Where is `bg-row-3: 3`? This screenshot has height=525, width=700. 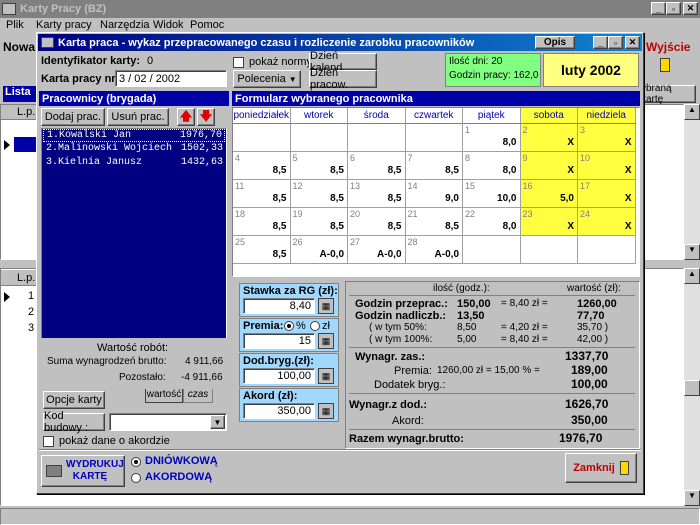
bg-row-3: 3 is located at coordinates (31, 328).